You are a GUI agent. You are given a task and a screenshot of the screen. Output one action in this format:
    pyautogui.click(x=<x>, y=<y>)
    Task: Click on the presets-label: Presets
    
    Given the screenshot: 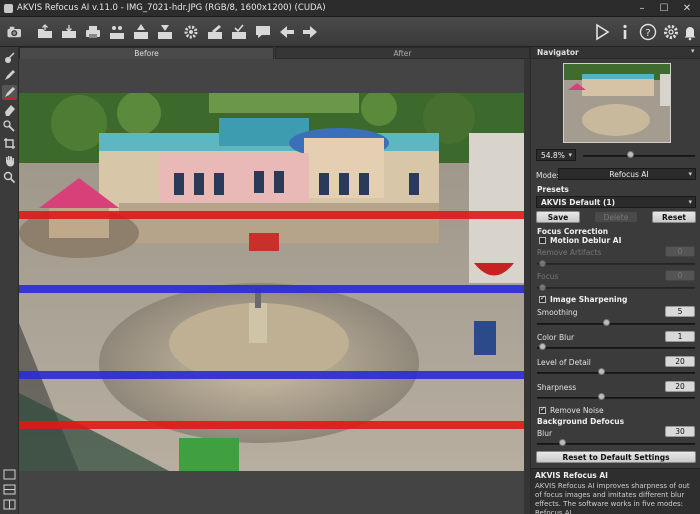 What is the action you would take?
    pyautogui.click(x=553, y=189)
    